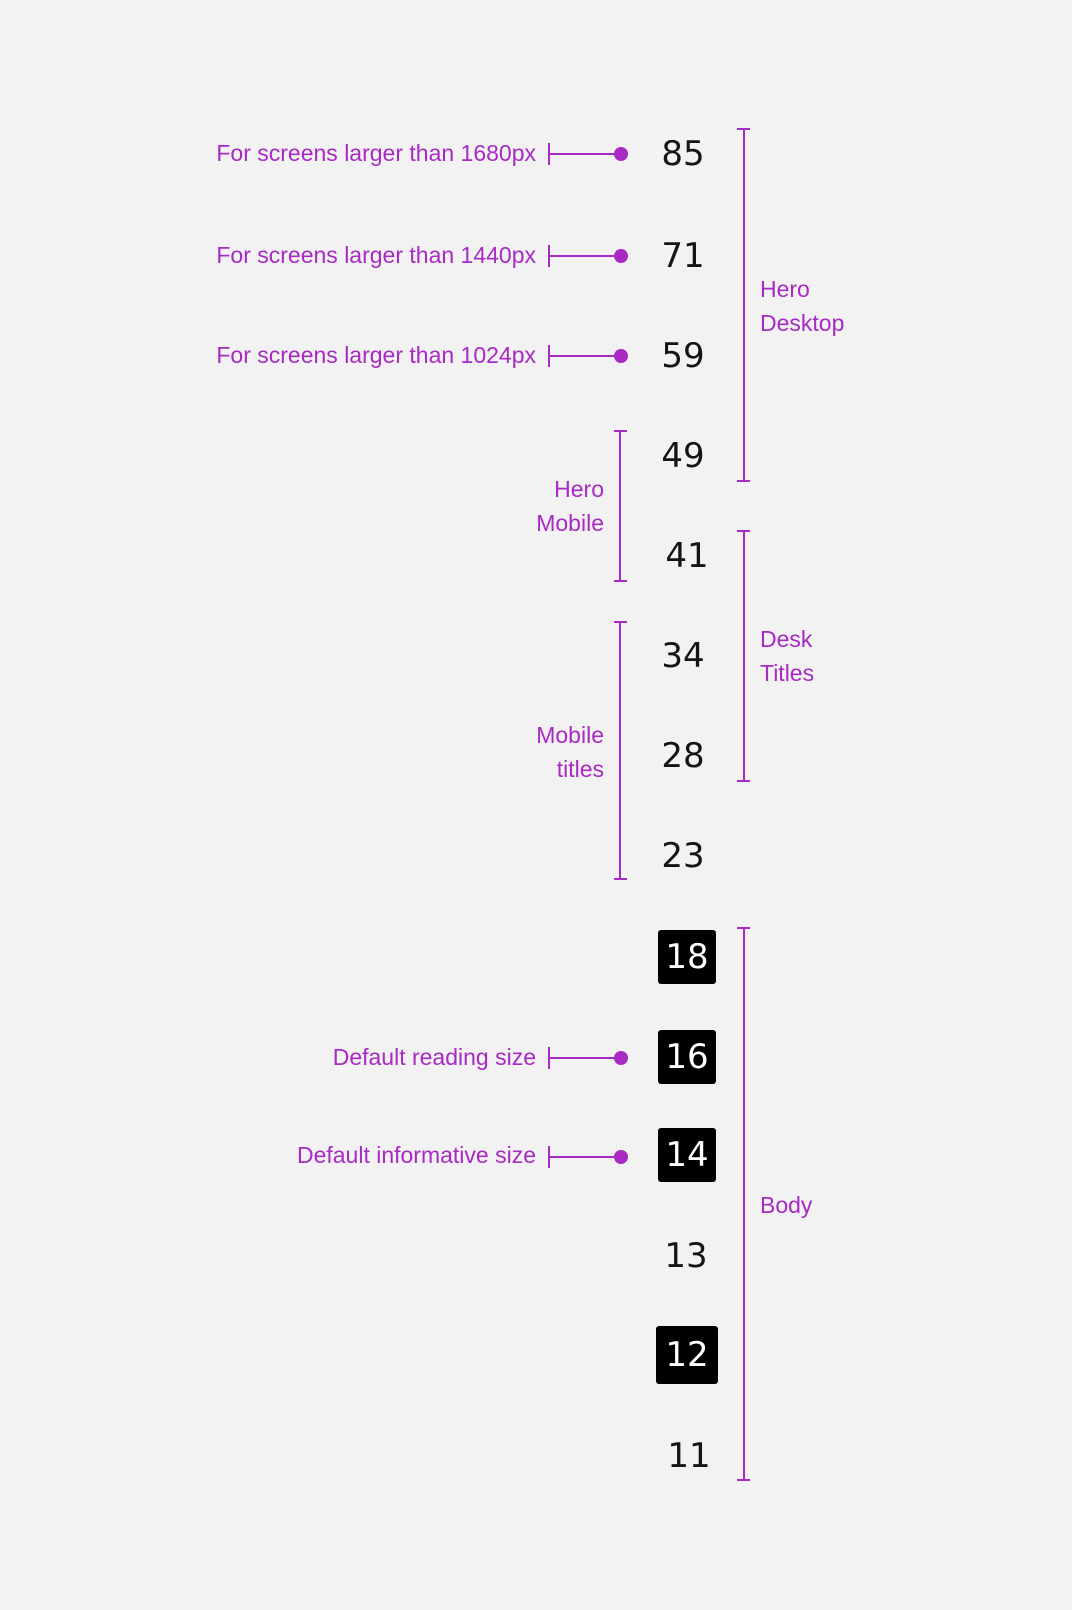 Image resolution: width=1072 pixels, height=1610 pixels. Describe the element at coordinates (686, 1256) in the screenshot. I see `size-value: 13` at that location.